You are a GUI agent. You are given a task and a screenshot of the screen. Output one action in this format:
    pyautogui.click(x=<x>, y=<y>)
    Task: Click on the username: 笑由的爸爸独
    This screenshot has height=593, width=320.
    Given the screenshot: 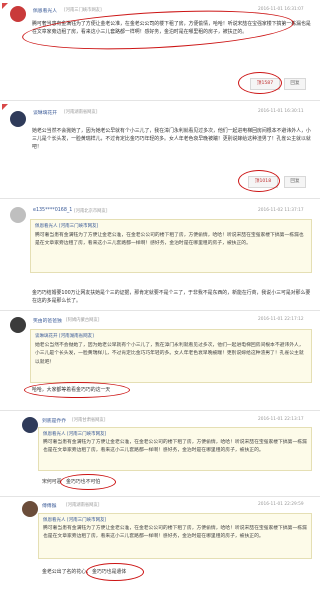 What is the action you would take?
    pyautogui.click(x=47, y=320)
    